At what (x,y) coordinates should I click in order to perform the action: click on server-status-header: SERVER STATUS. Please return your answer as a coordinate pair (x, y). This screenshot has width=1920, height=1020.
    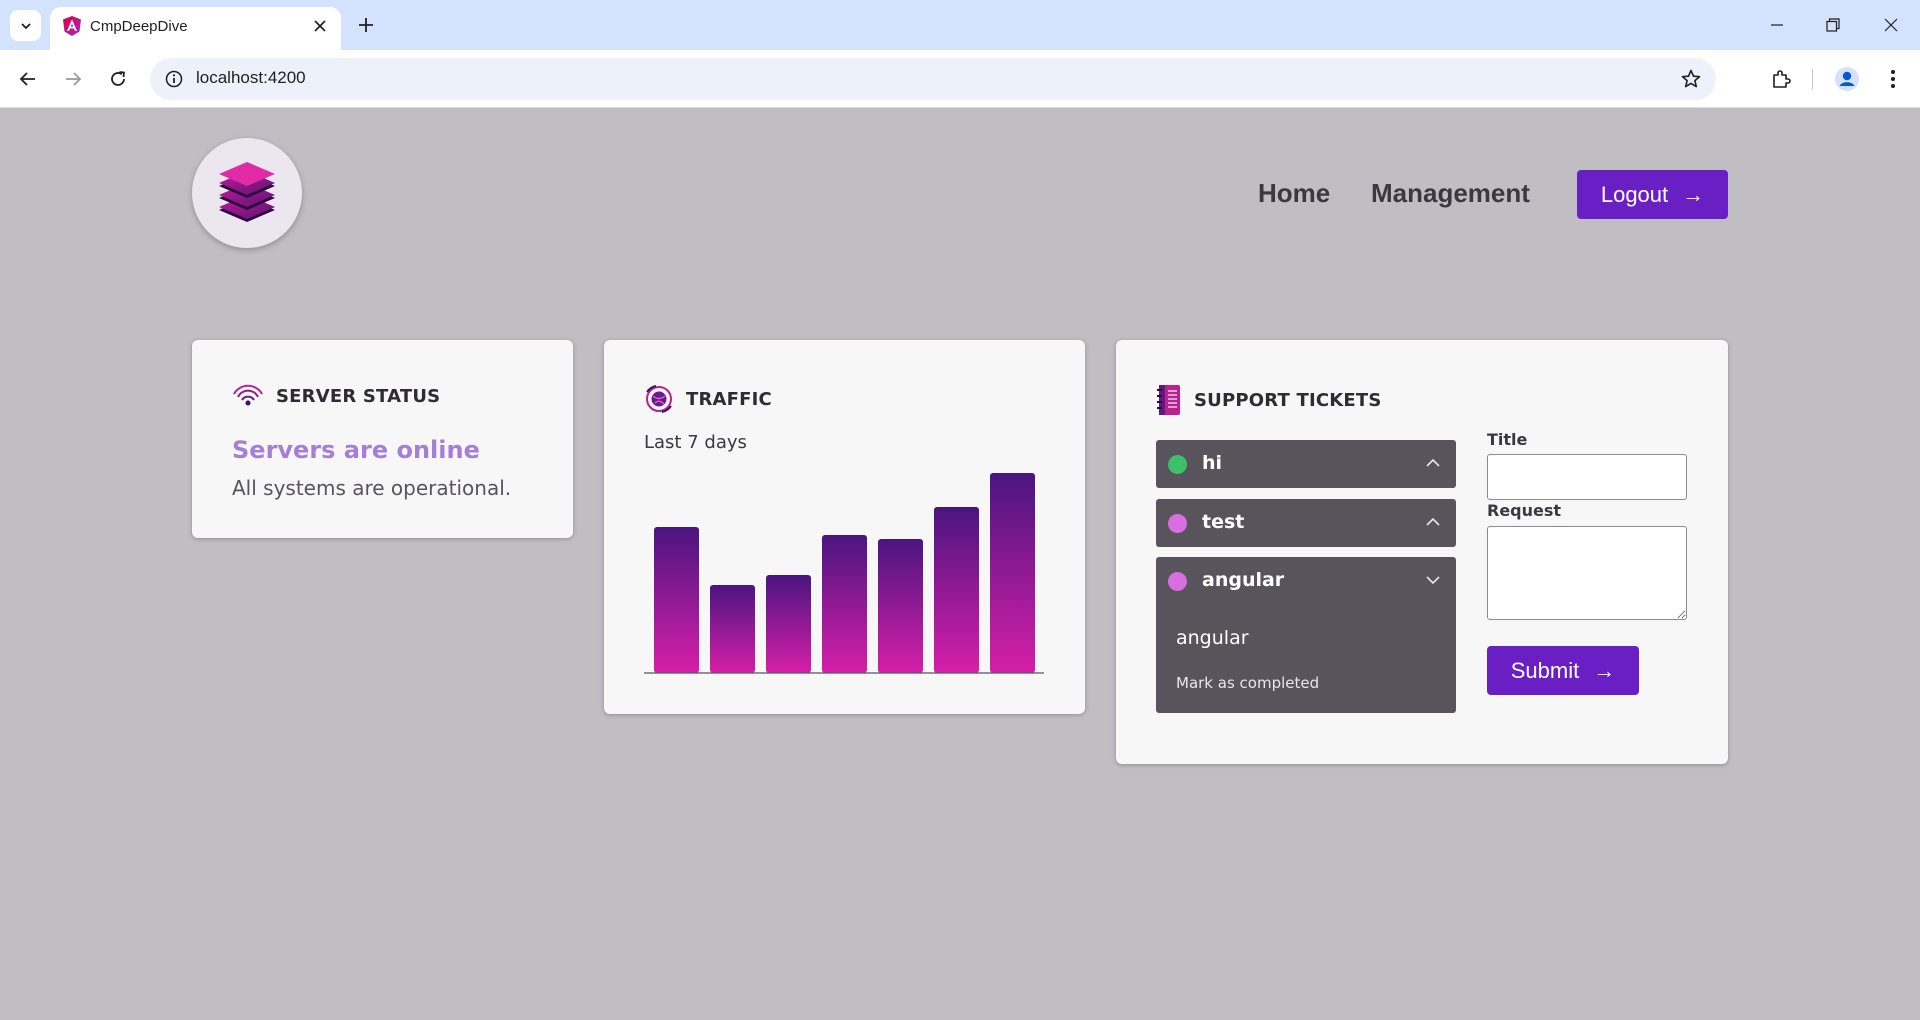
    Looking at the image, I should click on (336, 396).